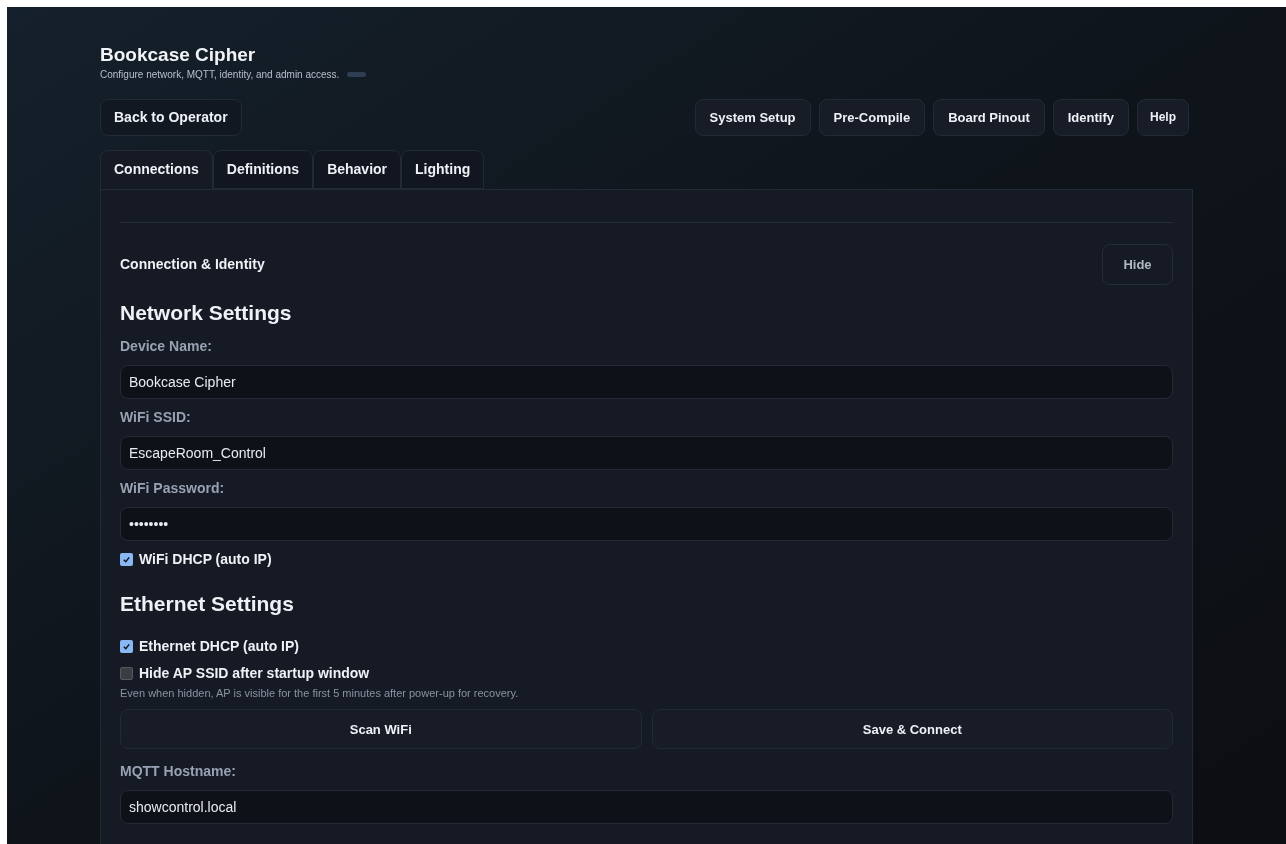 The width and height of the screenshot is (1286, 844). Describe the element at coordinates (206, 312) in the screenshot. I see `section-heading: Network Settings` at that location.